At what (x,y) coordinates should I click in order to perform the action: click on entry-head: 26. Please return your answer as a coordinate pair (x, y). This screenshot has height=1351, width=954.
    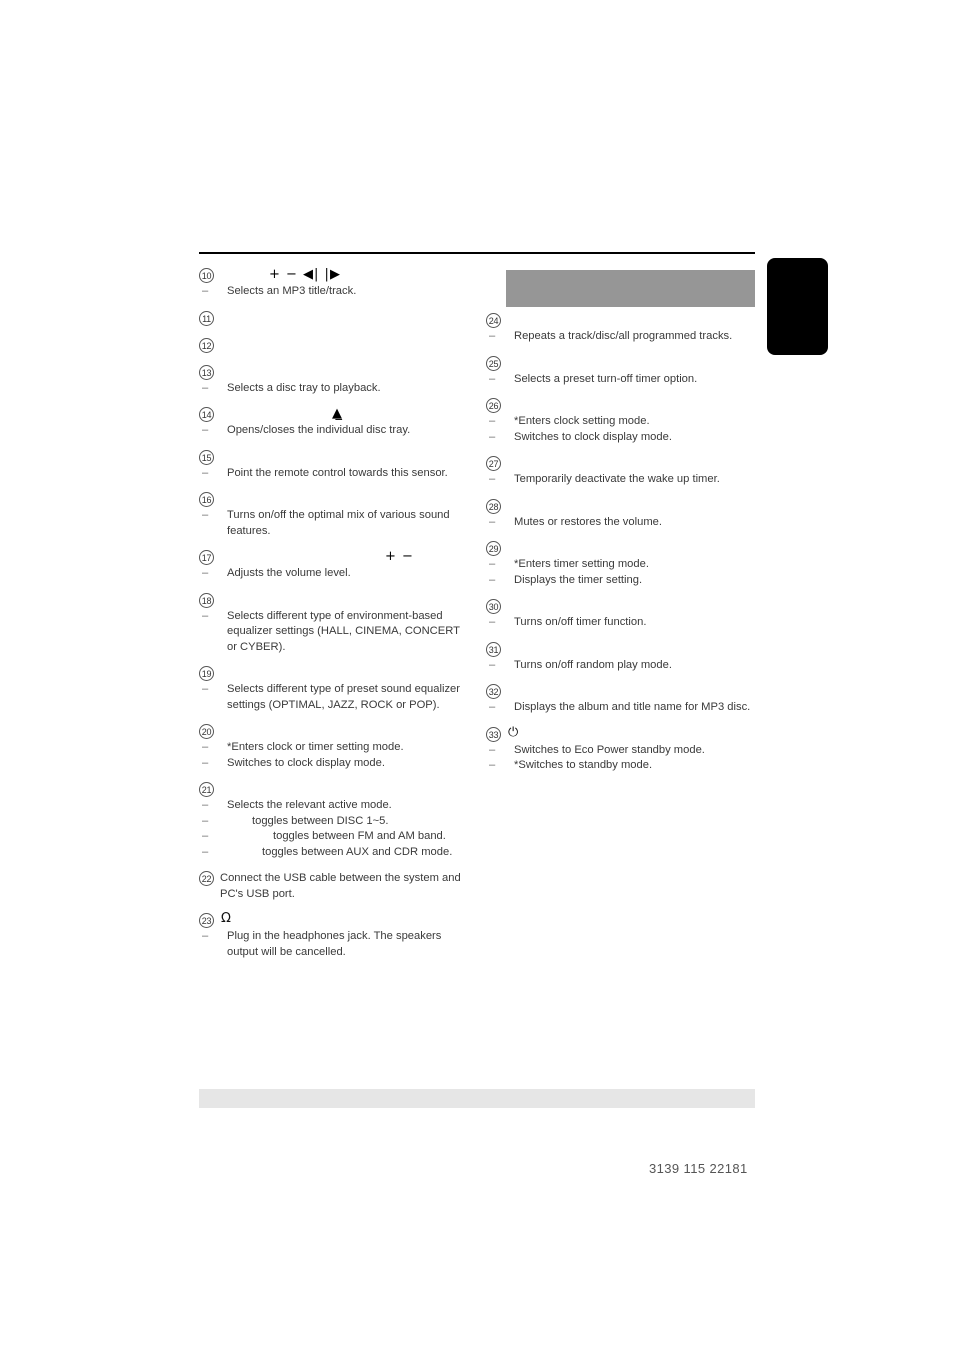
    Looking at the image, I should click on (621, 406).